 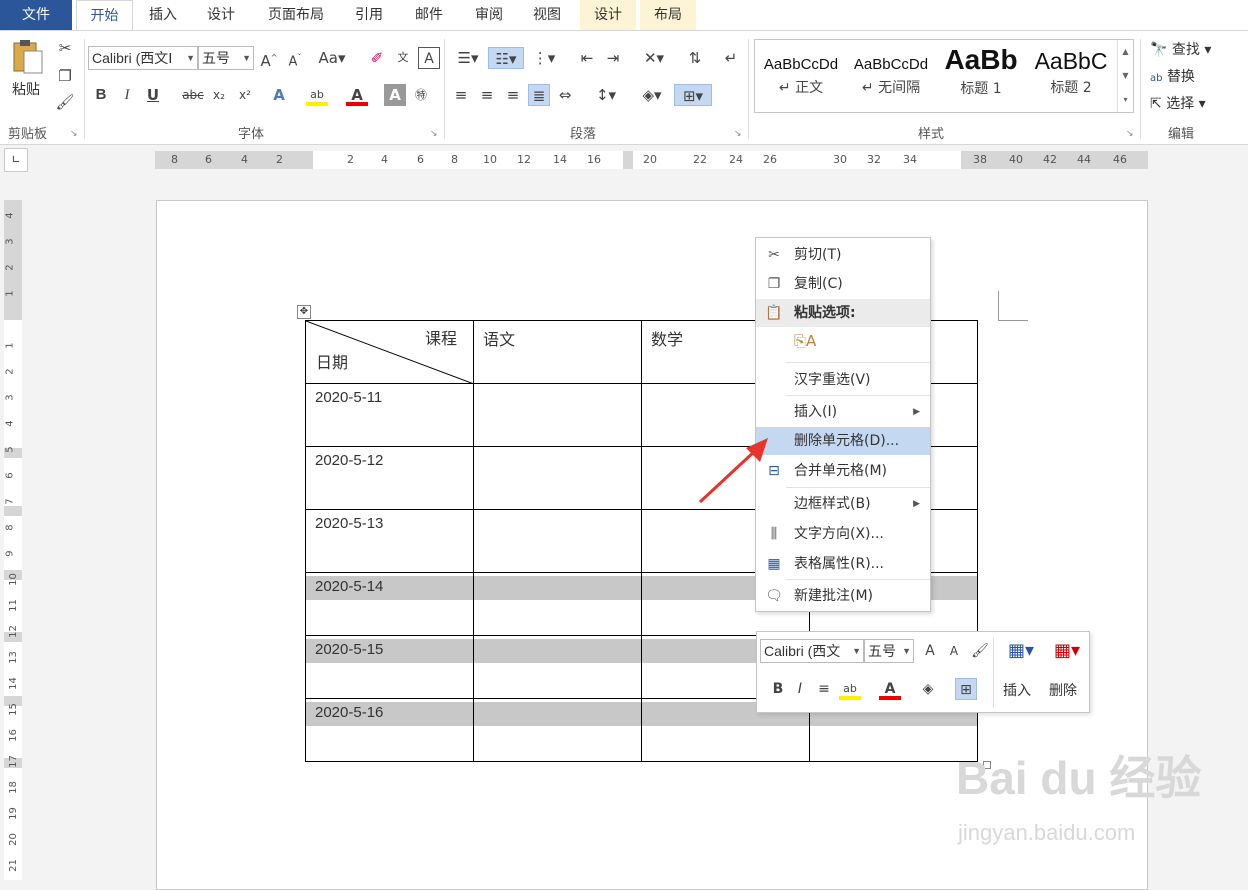 I want to click on table-cell: 2020-5-15, so click(x=389, y=667).